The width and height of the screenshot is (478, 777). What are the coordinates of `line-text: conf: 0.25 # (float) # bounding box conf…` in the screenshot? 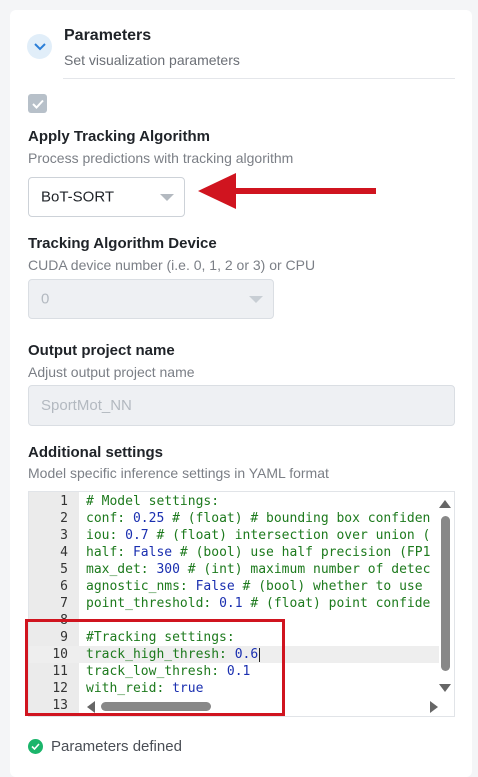 It's located at (258, 518).